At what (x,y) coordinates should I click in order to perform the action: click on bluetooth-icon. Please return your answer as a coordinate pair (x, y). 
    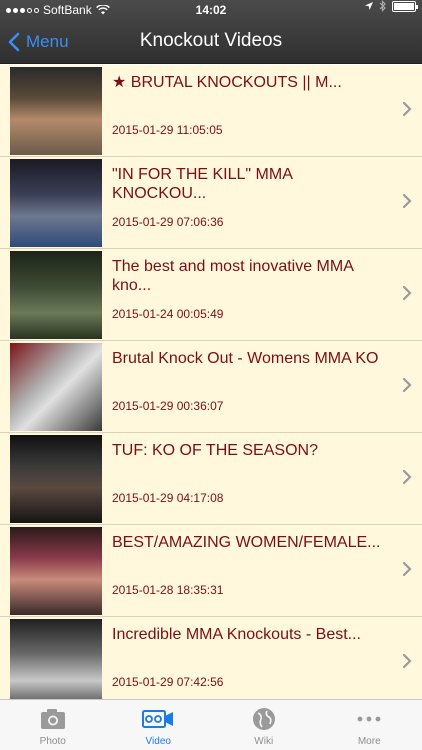
    Looking at the image, I should click on (382, 6).